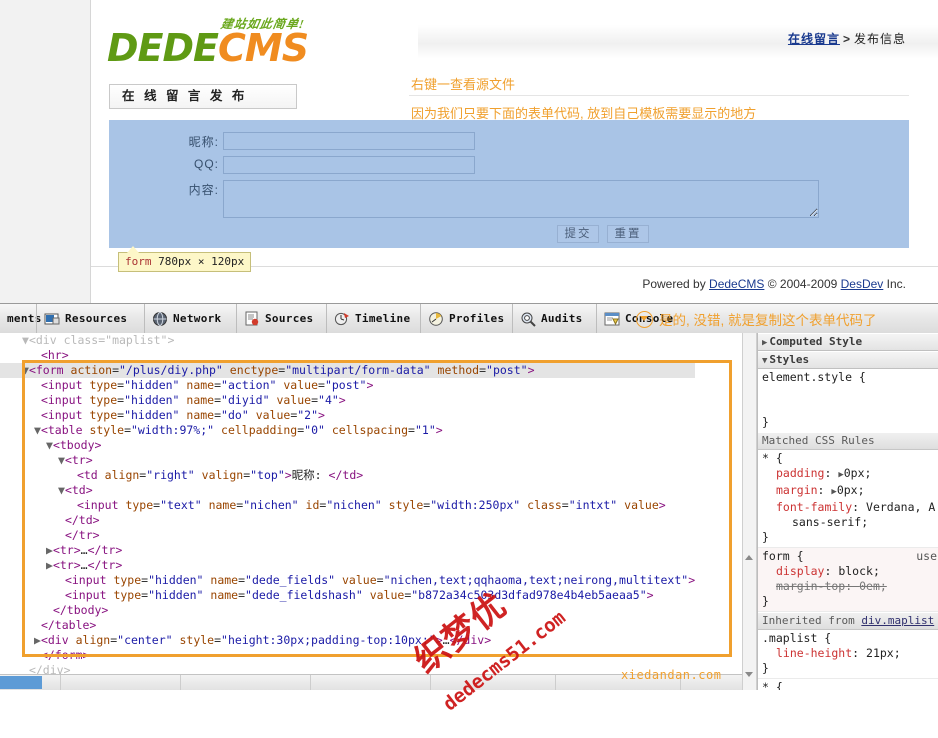  What do you see at coordinates (847, 38) in the screenshot?
I see `breadcrumb: 在线留言 > 发布信息` at bounding box center [847, 38].